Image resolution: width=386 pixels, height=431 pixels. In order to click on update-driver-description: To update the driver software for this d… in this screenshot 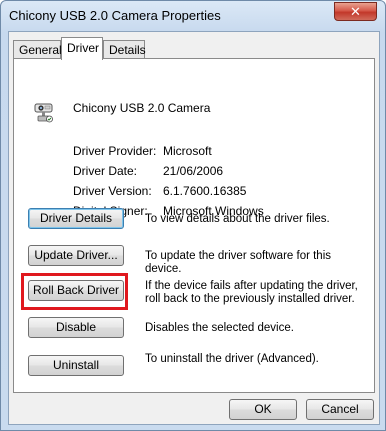, I will do `click(238, 262)`.